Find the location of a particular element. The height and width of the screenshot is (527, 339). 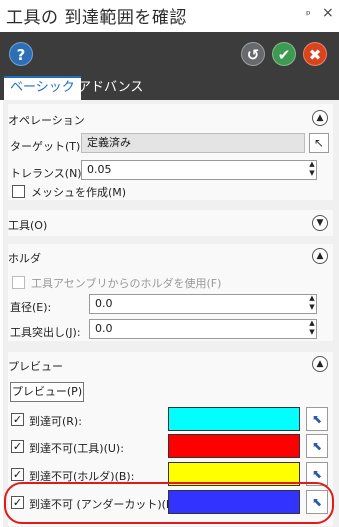

tool-section is located at coordinates (170, 223).